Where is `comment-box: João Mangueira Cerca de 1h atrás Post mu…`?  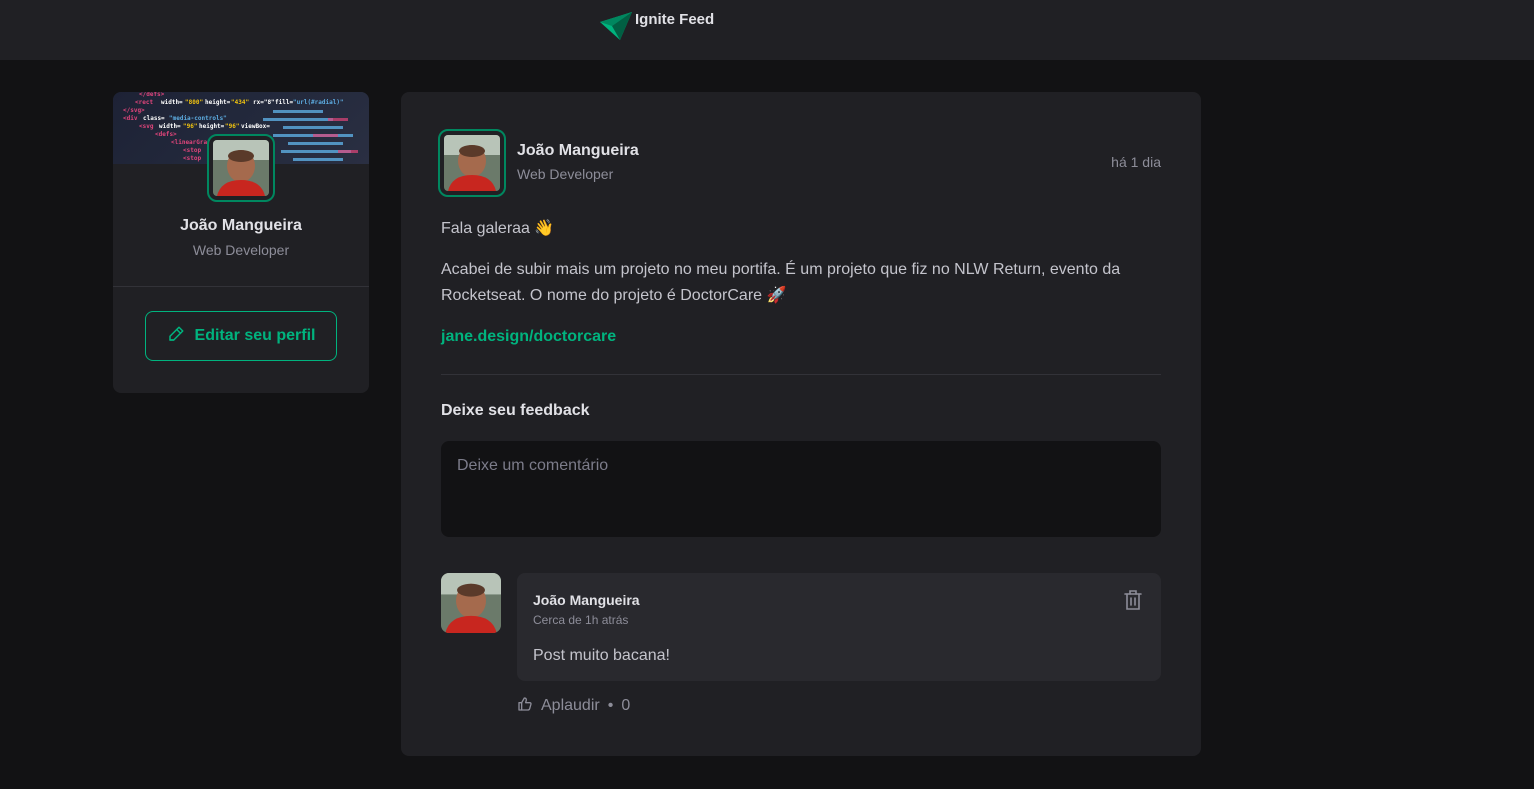
comment-box: João Mangueira Cerca de 1h atrás Post mu… is located at coordinates (839, 627).